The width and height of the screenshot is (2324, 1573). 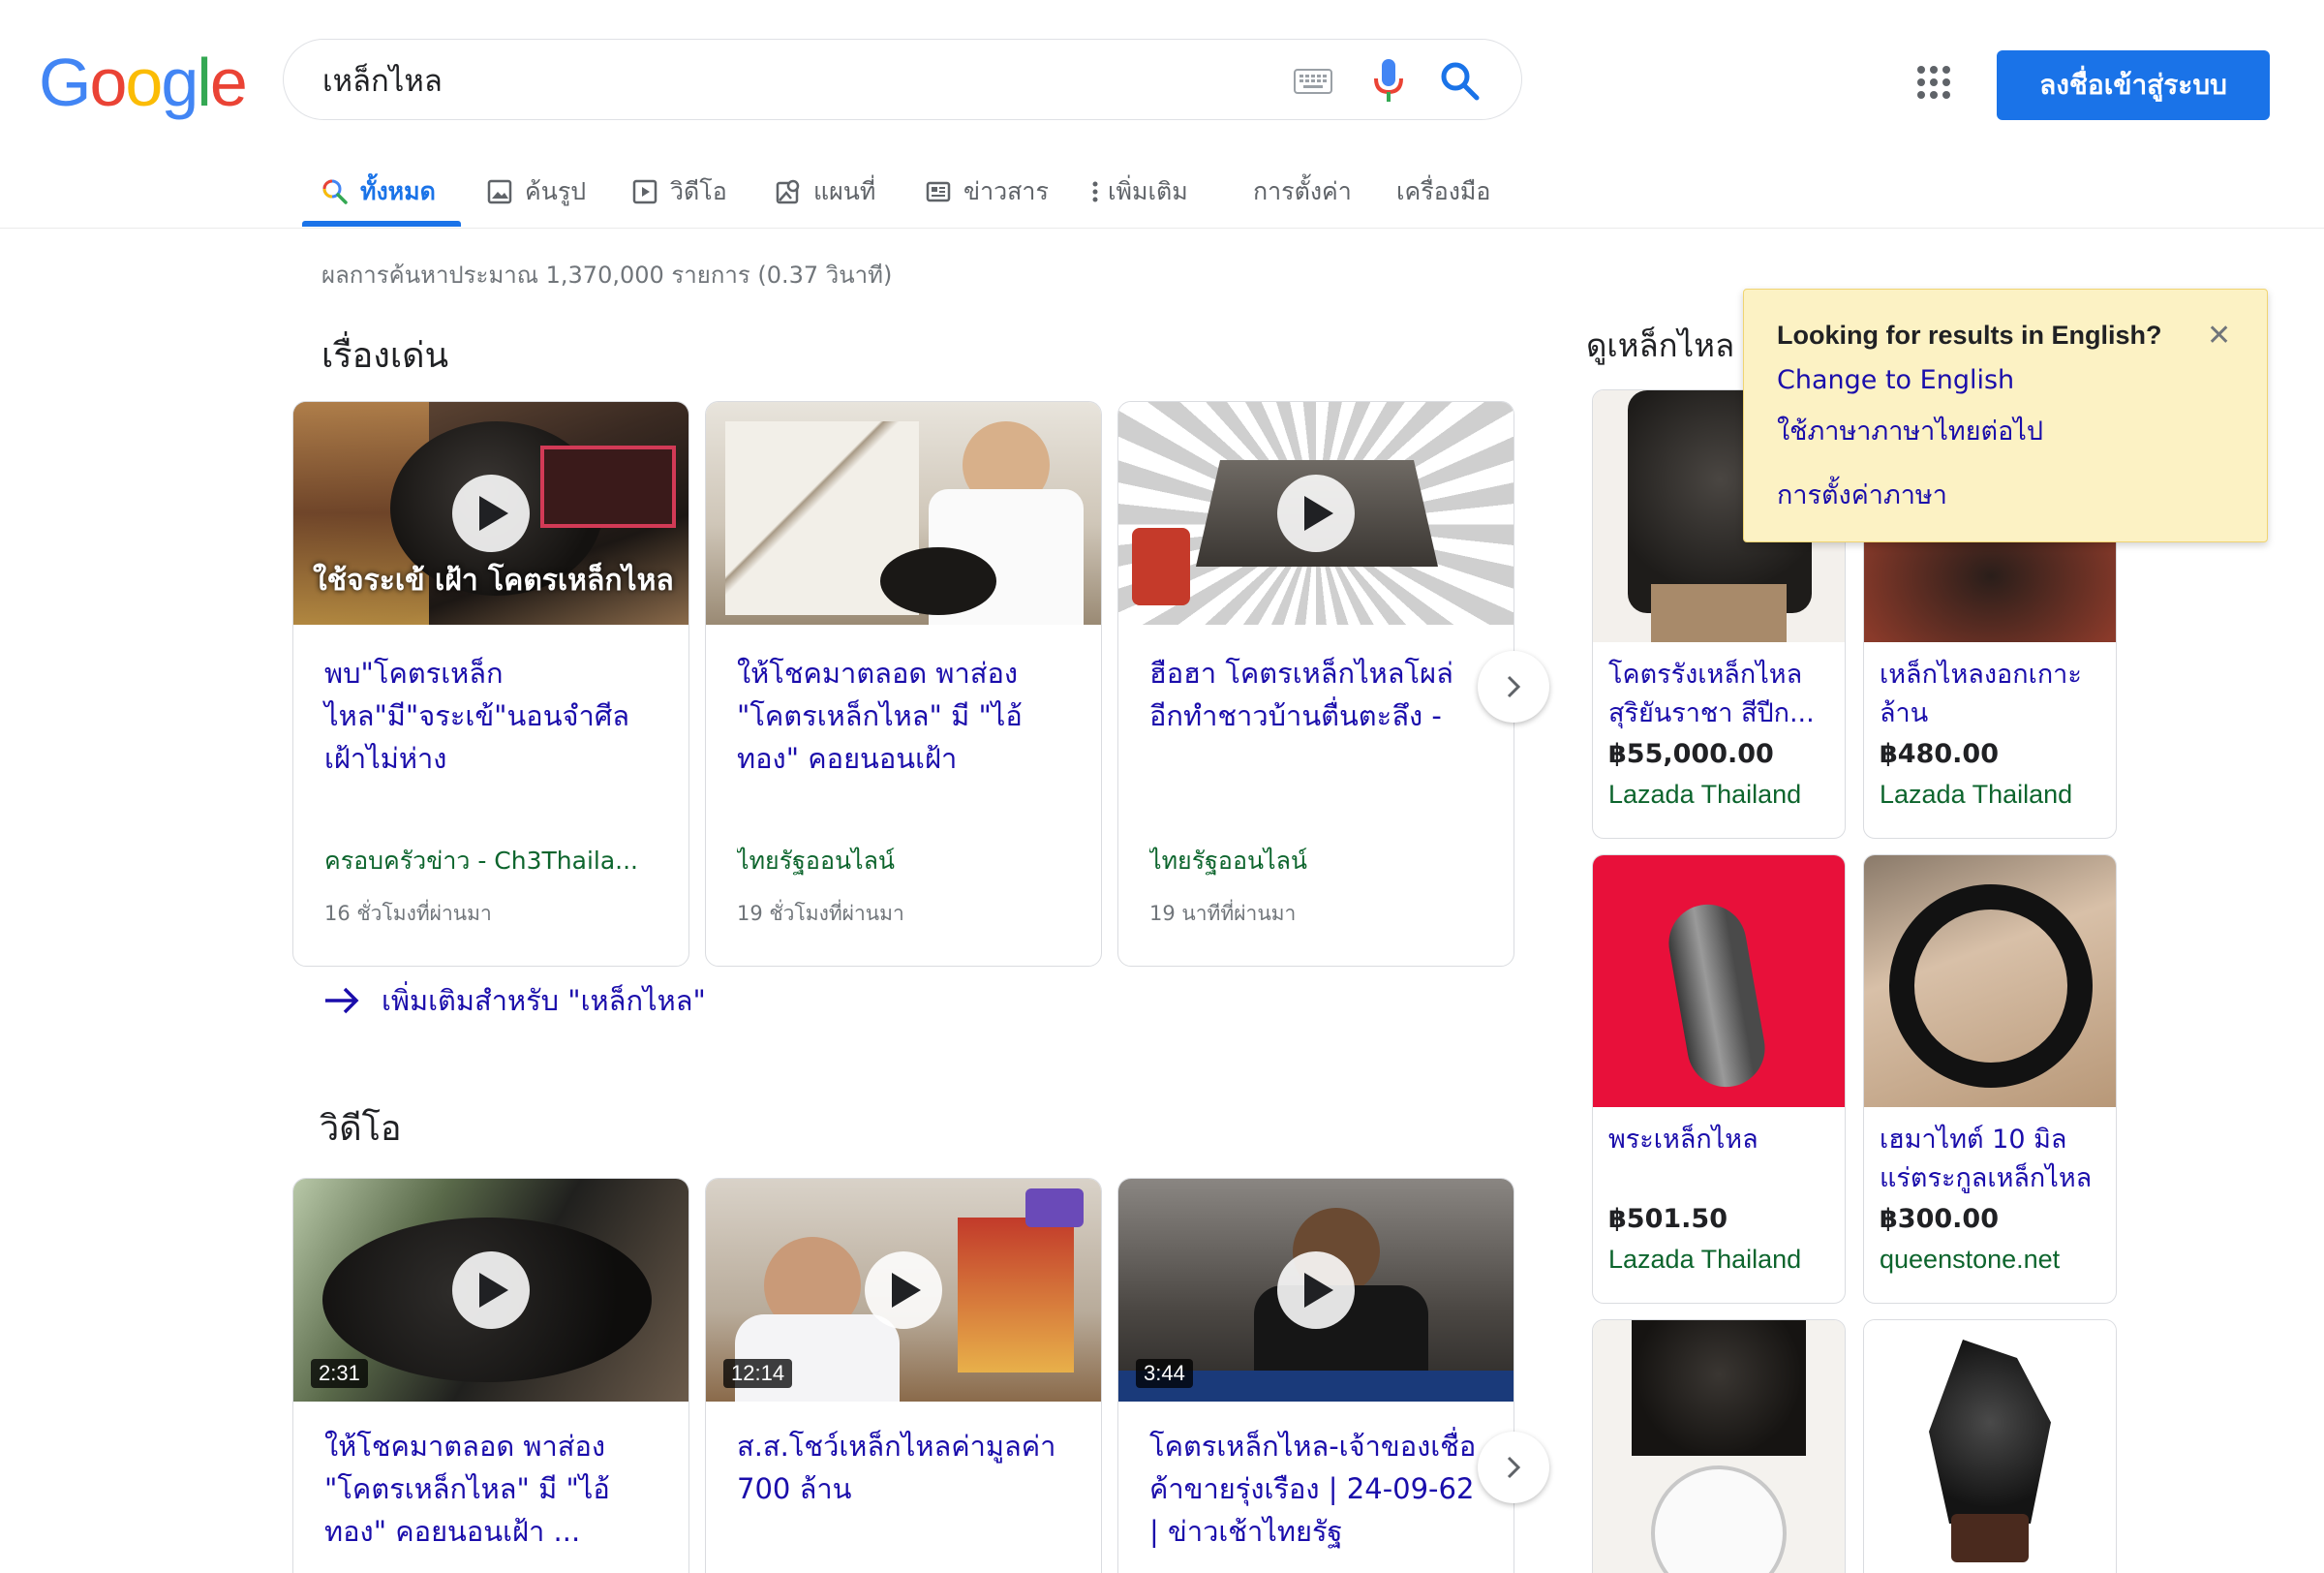 I want to click on tab-label: ทั้งหมด, so click(x=398, y=191).